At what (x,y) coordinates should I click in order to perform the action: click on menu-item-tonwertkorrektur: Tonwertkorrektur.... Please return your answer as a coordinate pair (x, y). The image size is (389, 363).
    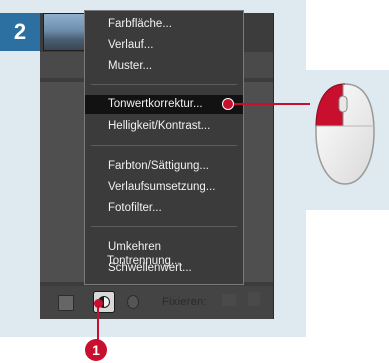
    Looking at the image, I should click on (164, 104).